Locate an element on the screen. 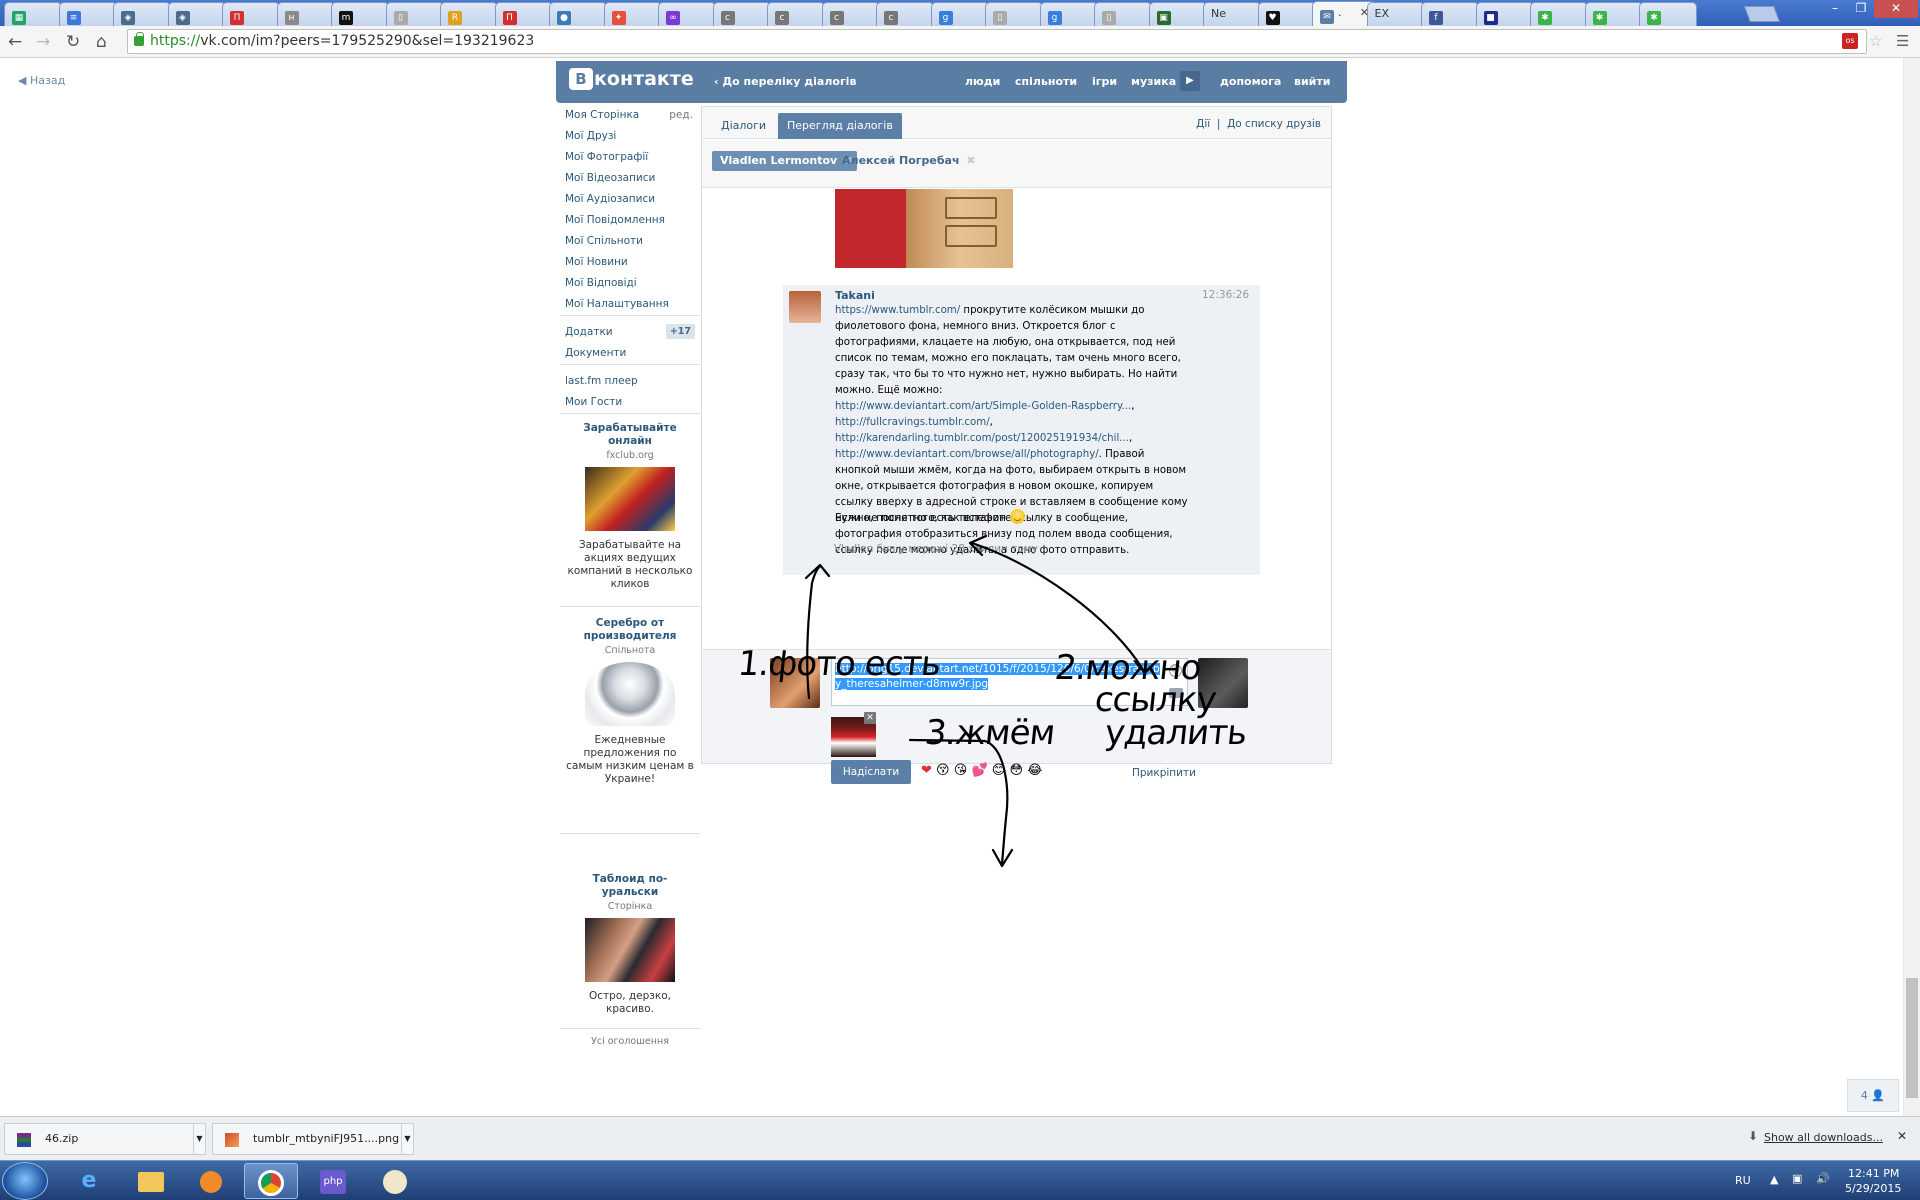 This screenshot has height=1200, width=1920. menu-item-my-page: Моя Сторінка ред. is located at coordinates (630, 115).